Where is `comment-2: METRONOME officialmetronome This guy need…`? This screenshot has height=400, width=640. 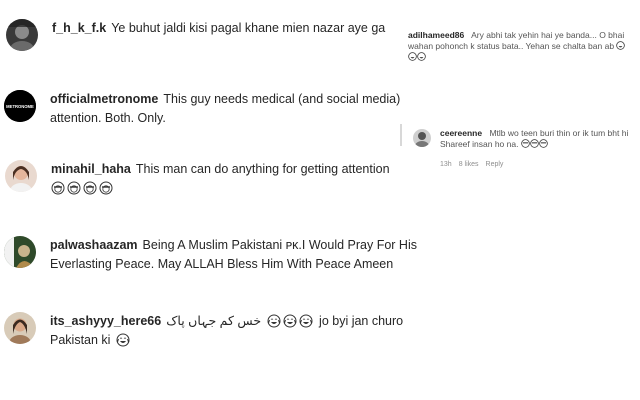 comment-2: METRONOME officialmetronome This guy need… is located at coordinates (217, 109).